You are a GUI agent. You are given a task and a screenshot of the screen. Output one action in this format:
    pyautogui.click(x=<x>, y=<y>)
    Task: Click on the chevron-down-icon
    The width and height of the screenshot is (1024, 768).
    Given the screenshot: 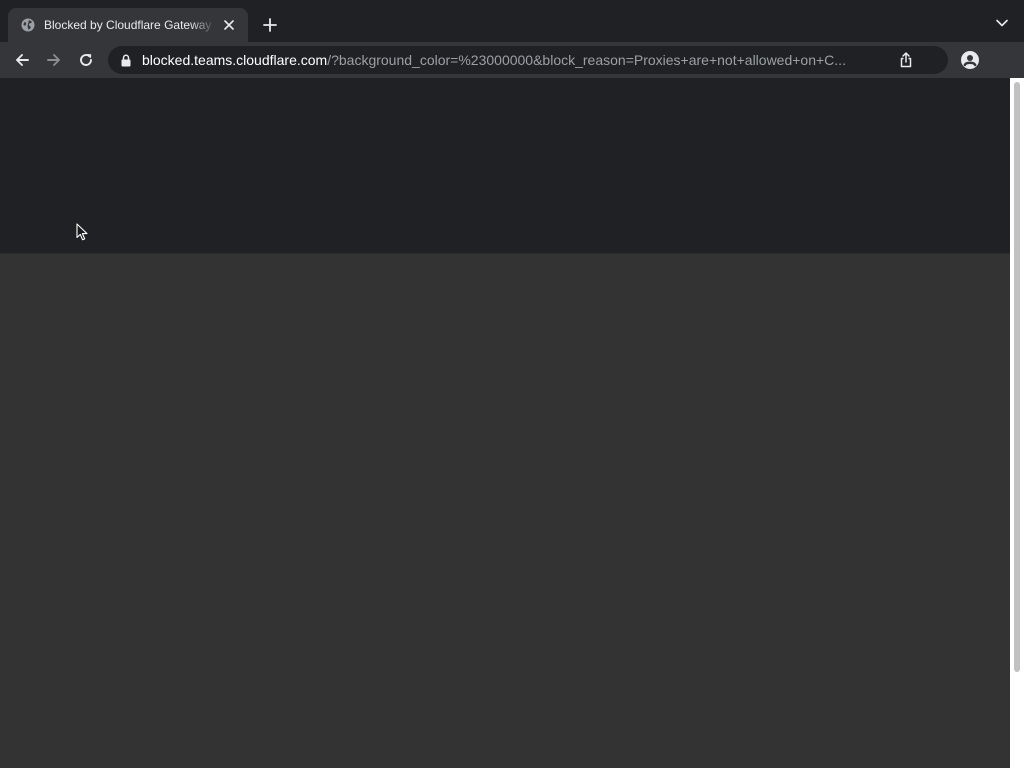 What is the action you would take?
    pyautogui.click(x=1002, y=23)
    